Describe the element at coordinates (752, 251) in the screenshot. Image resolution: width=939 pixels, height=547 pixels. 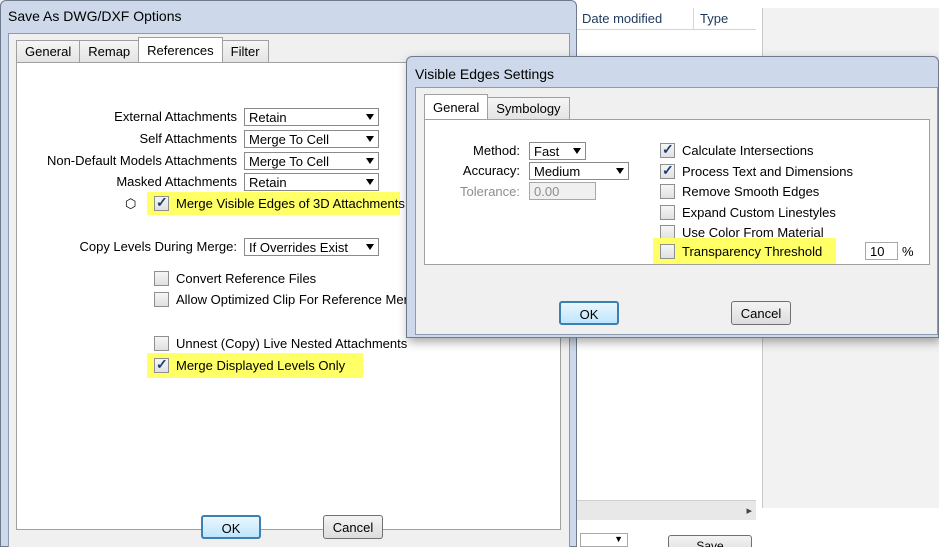
I see `transparency-threshold-label: Transparency Threshold` at that location.